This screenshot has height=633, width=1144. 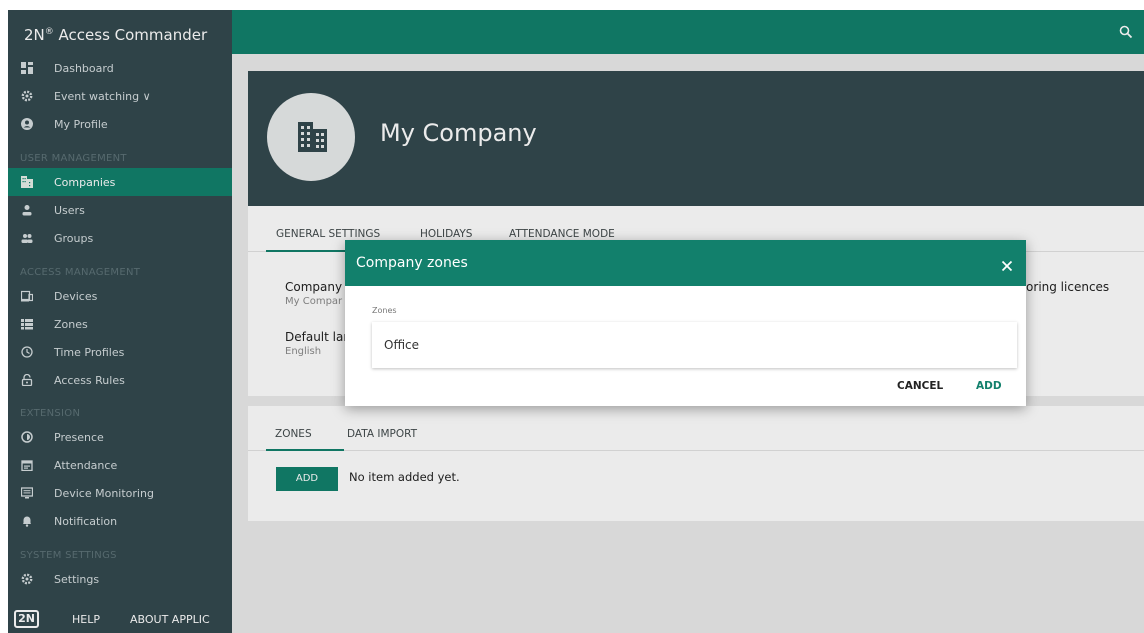 I want to click on add-button: ADD, so click(x=989, y=386).